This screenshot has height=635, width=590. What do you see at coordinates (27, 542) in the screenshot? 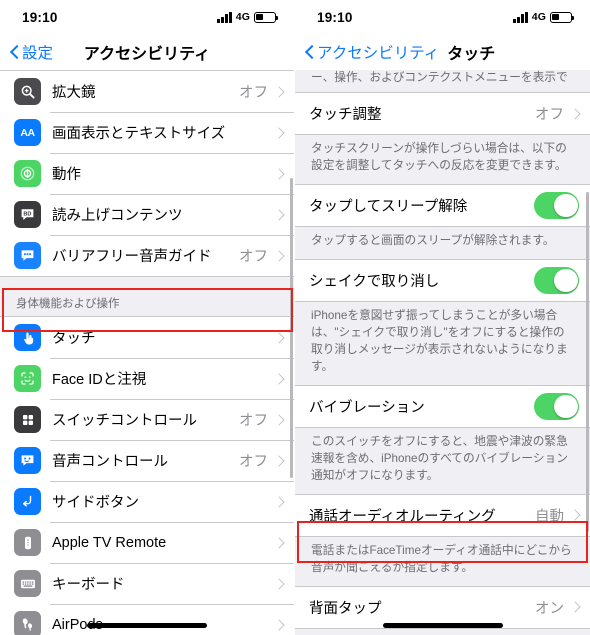
I see `apple-tv-remote-icon` at bounding box center [27, 542].